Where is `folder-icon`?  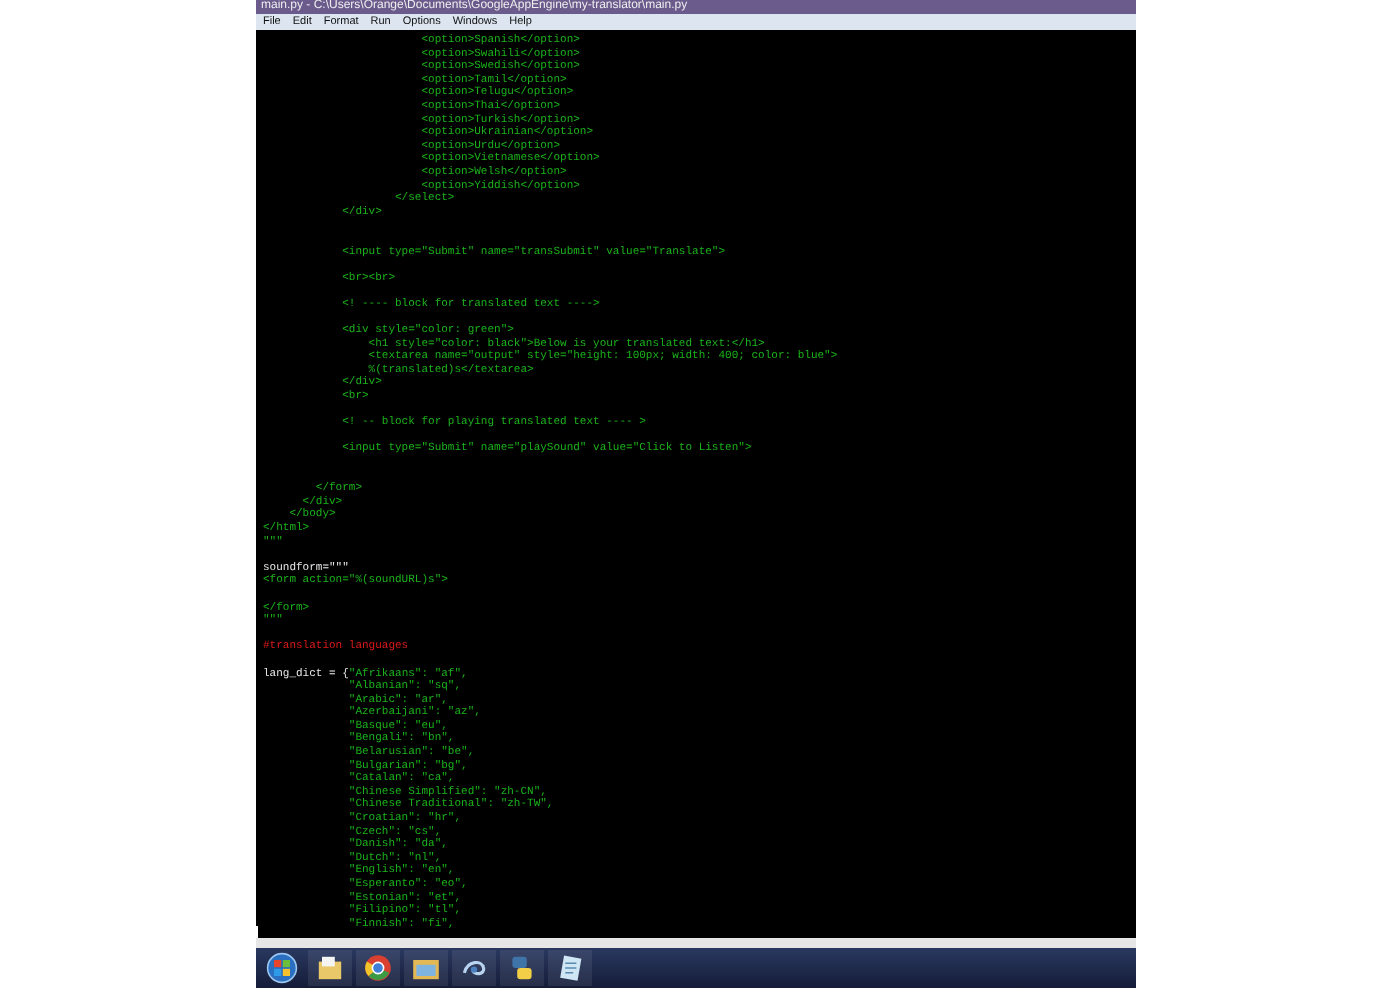
folder-icon is located at coordinates (329, 968).